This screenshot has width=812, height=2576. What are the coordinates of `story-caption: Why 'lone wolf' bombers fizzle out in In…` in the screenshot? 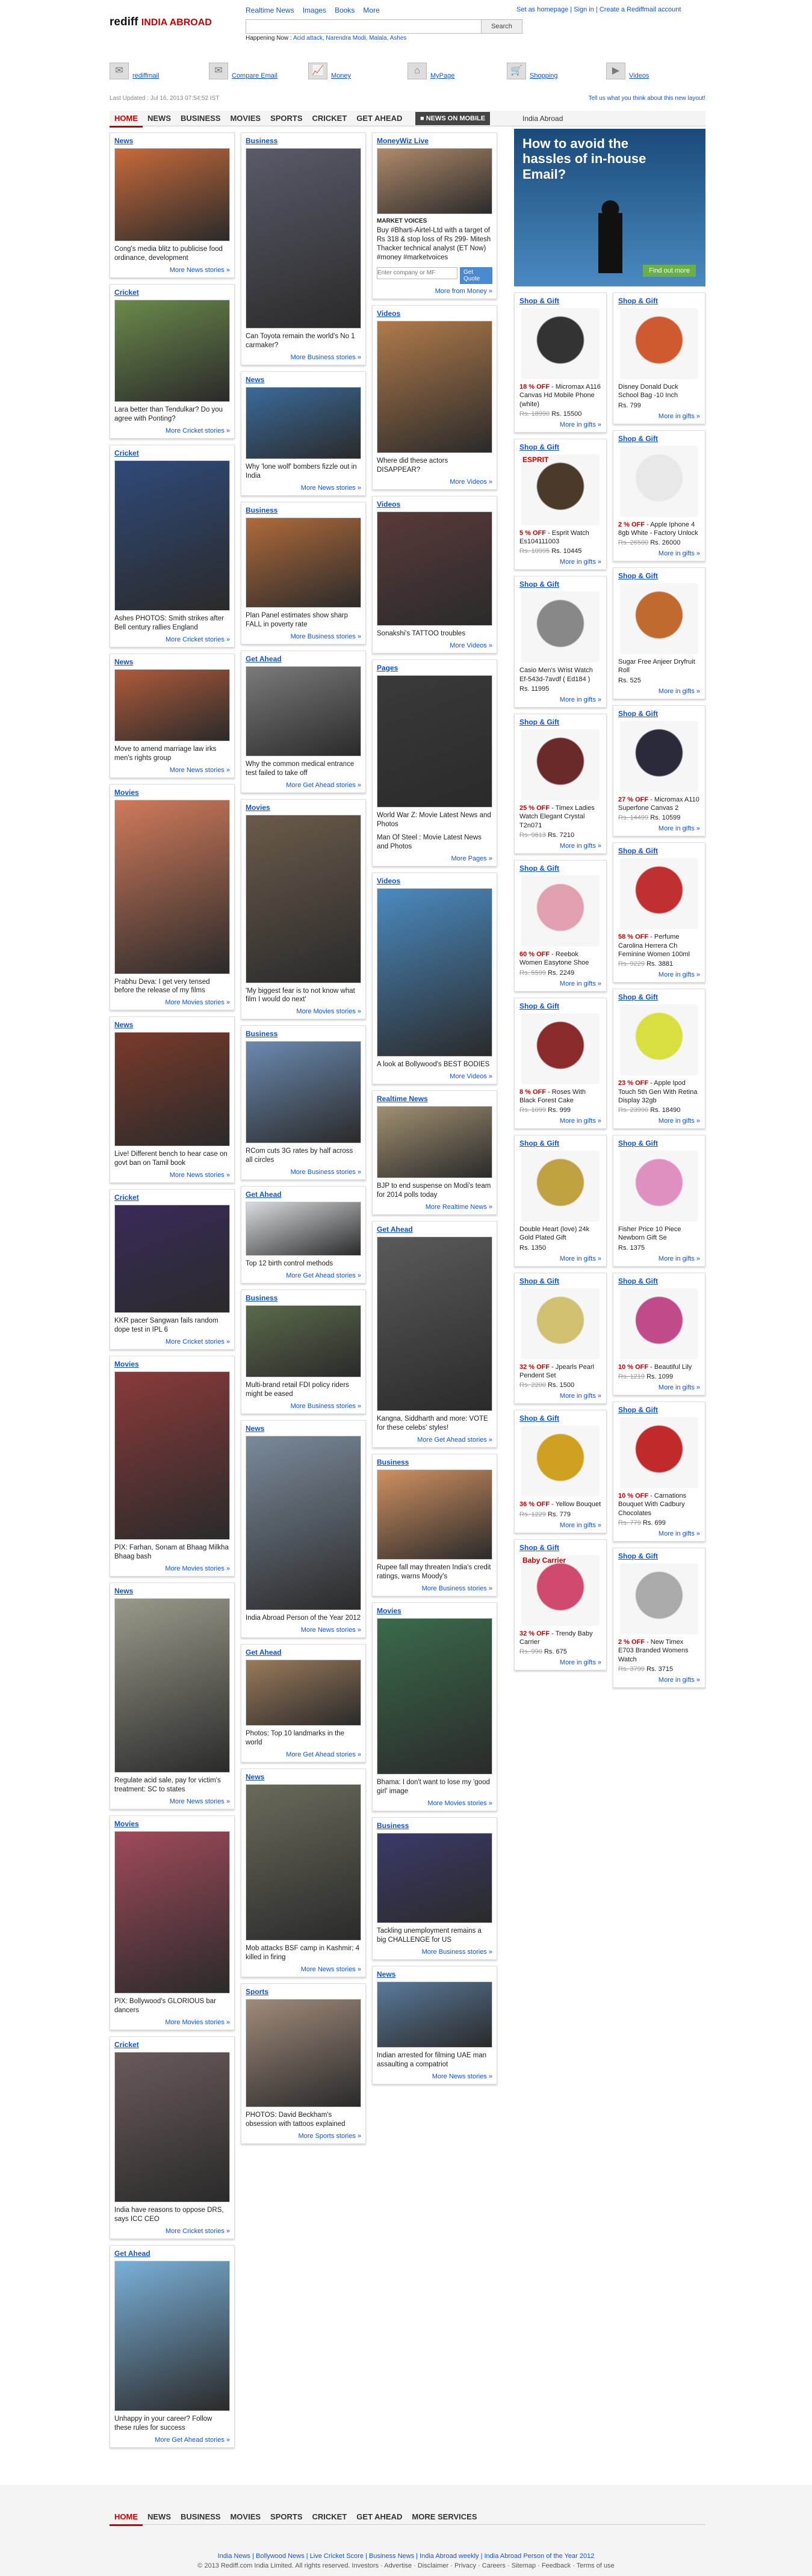 It's located at (303, 472).